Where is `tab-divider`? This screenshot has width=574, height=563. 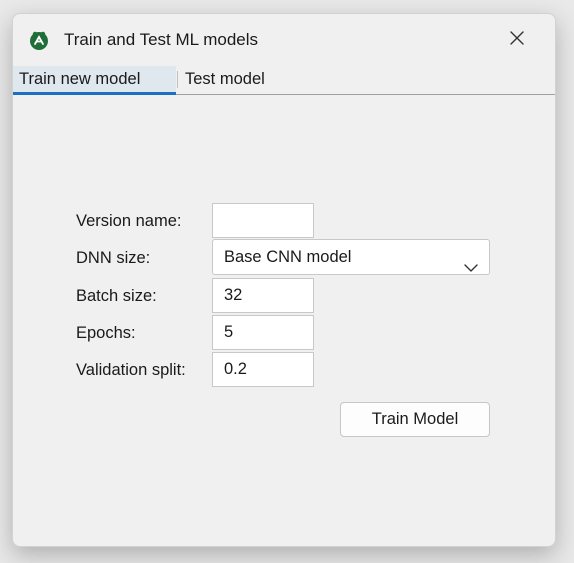
tab-divider is located at coordinates (177, 79).